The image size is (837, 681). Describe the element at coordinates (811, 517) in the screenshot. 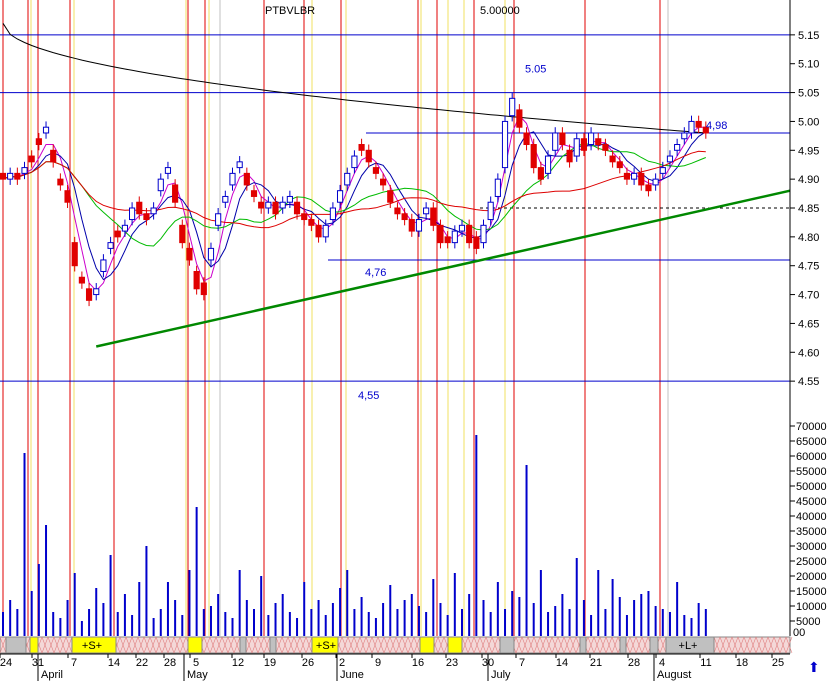

I see `volume-tick-label: 40000` at that location.